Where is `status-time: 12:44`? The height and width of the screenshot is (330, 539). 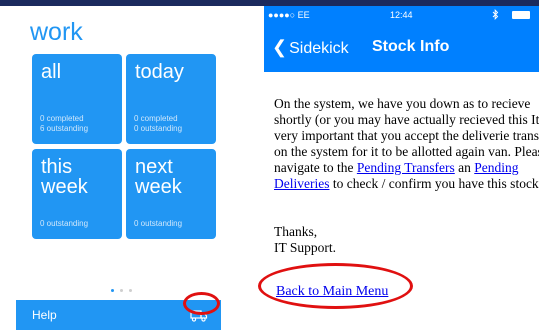 status-time: 12:44 is located at coordinates (401, 15).